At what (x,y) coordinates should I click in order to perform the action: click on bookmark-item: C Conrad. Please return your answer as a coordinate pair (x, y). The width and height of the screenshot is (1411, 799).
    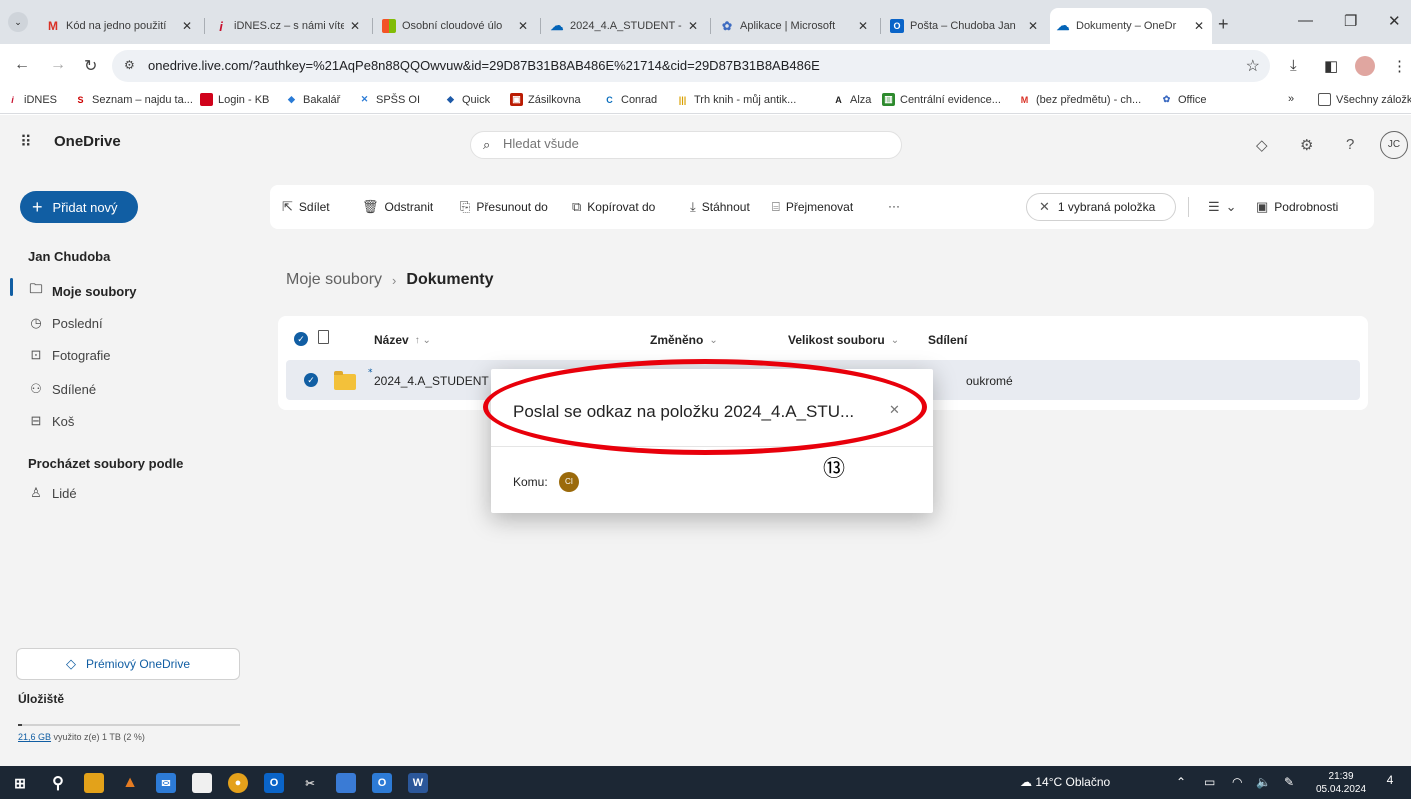
    Looking at the image, I should click on (630, 99).